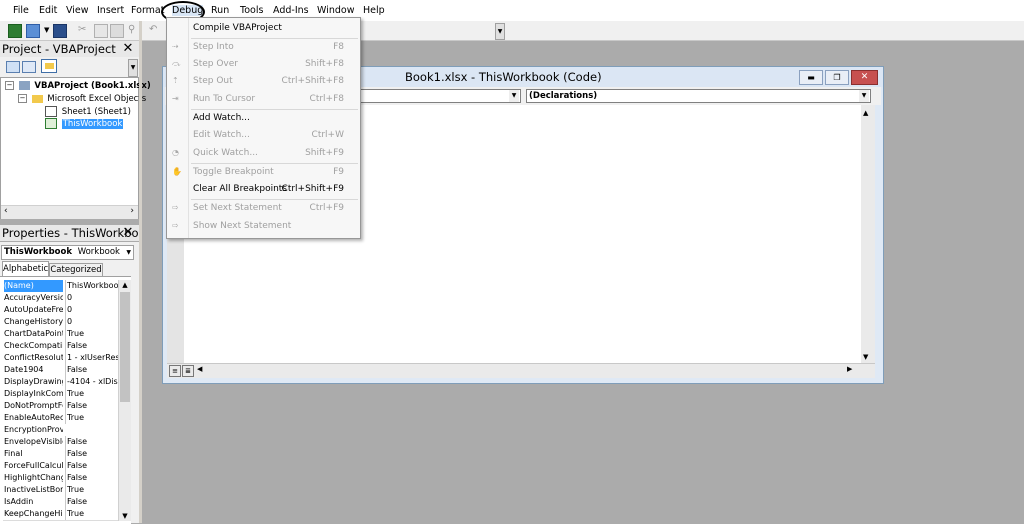 The width and height of the screenshot is (1024, 524). I want to click on full-module-view-icon: ≣, so click(188, 371).